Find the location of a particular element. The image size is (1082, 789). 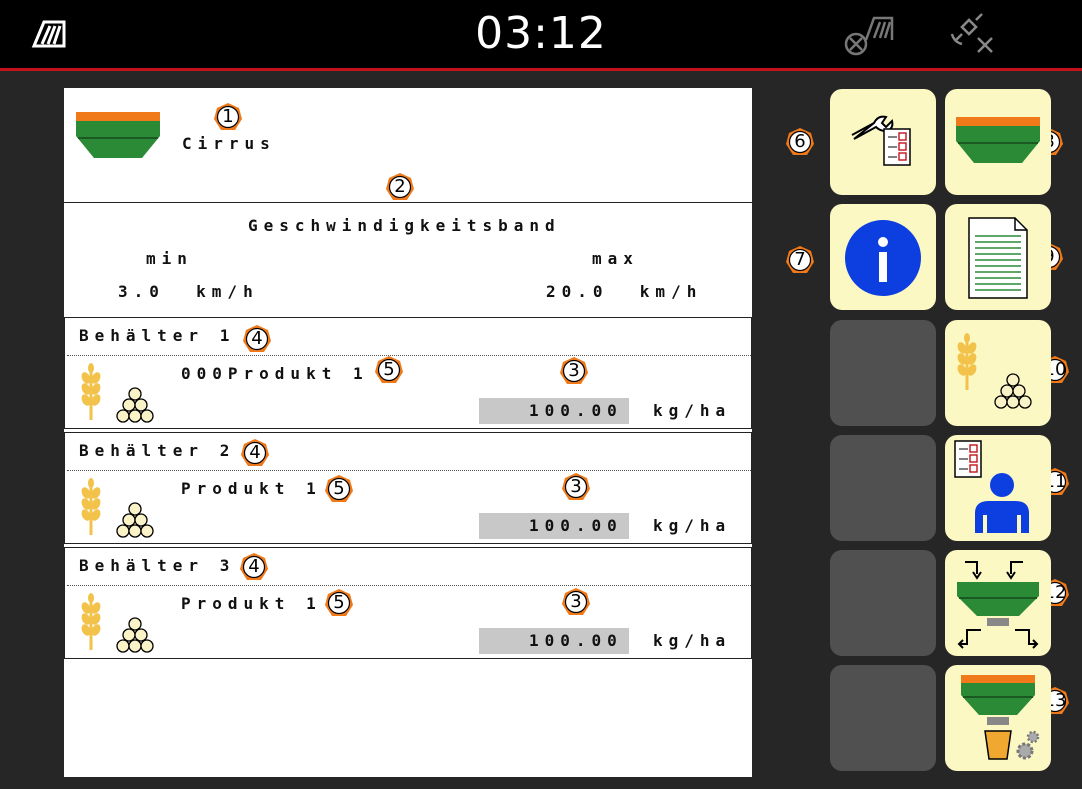

clock: 03:12 is located at coordinates (541, 33).